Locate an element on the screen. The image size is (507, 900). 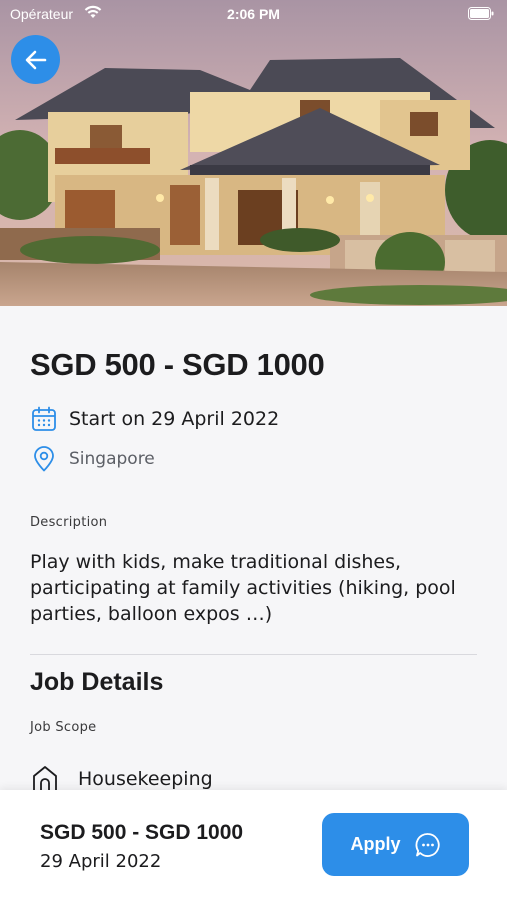
battery-icon is located at coordinates (481, 15).